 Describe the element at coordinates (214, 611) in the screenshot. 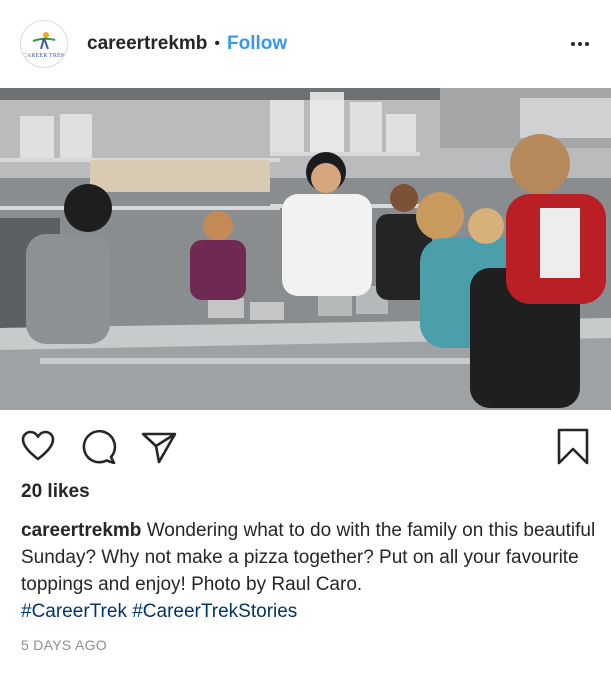

I see `hashtag-link: #CareerTrekStories` at that location.